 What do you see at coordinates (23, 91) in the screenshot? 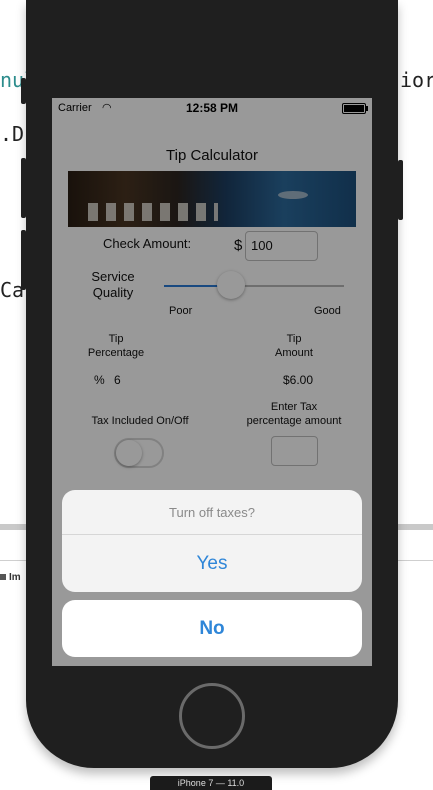
I see `side-button` at bounding box center [23, 91].